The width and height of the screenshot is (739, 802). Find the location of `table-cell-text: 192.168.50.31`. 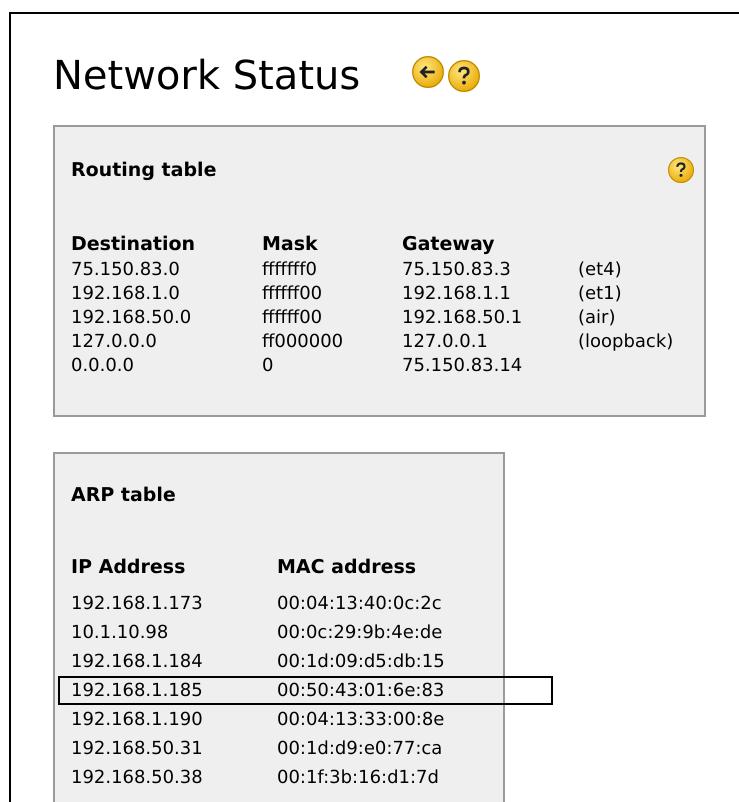

table-cell-text: 192.168.50.31 is located at coordinates (137, 749).